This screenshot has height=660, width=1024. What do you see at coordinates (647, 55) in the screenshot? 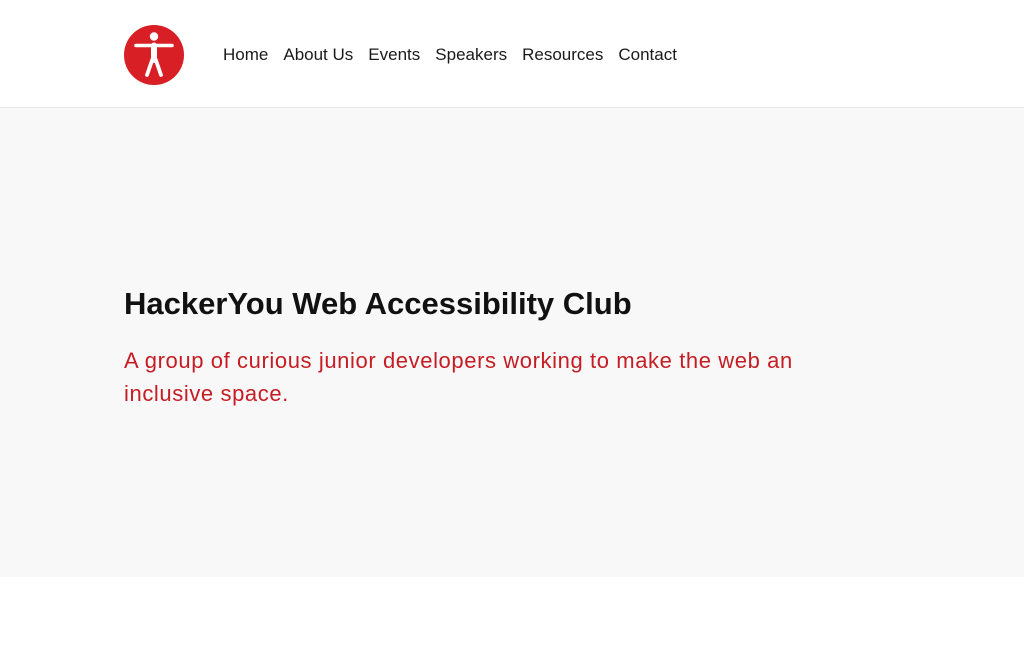
I see `nav-link-contact: Contact` at bounding box center [647, 55].